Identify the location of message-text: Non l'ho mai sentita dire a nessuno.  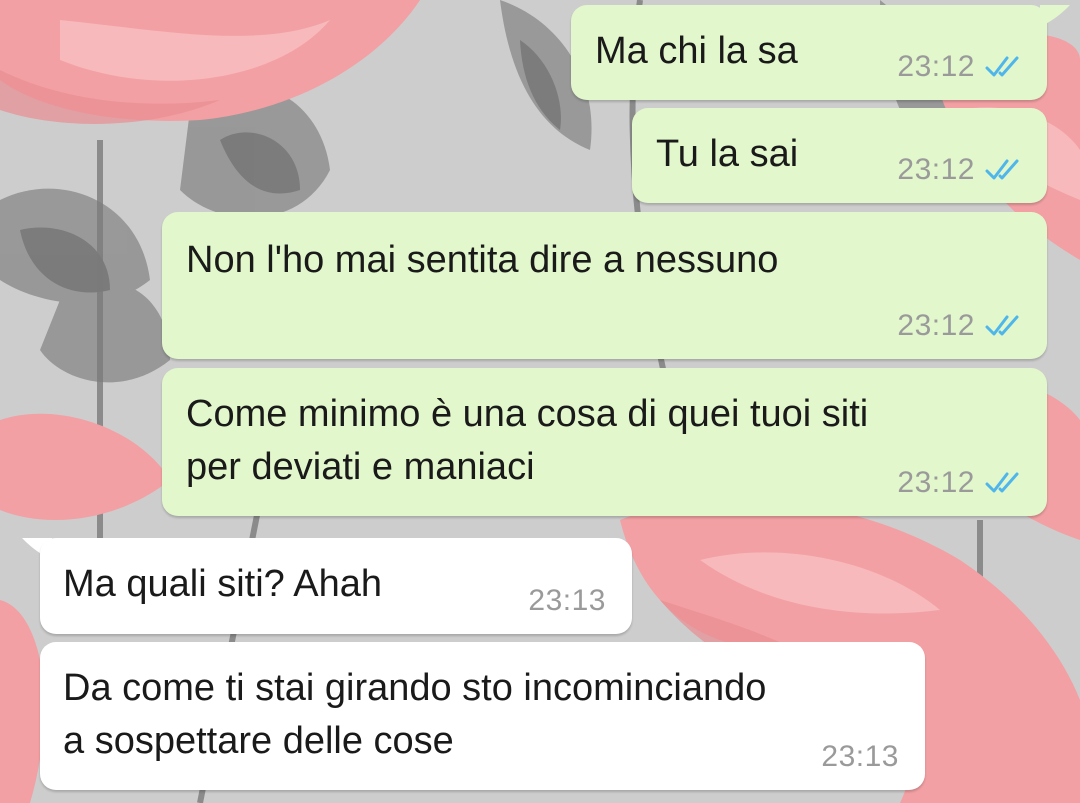
(482, 260).